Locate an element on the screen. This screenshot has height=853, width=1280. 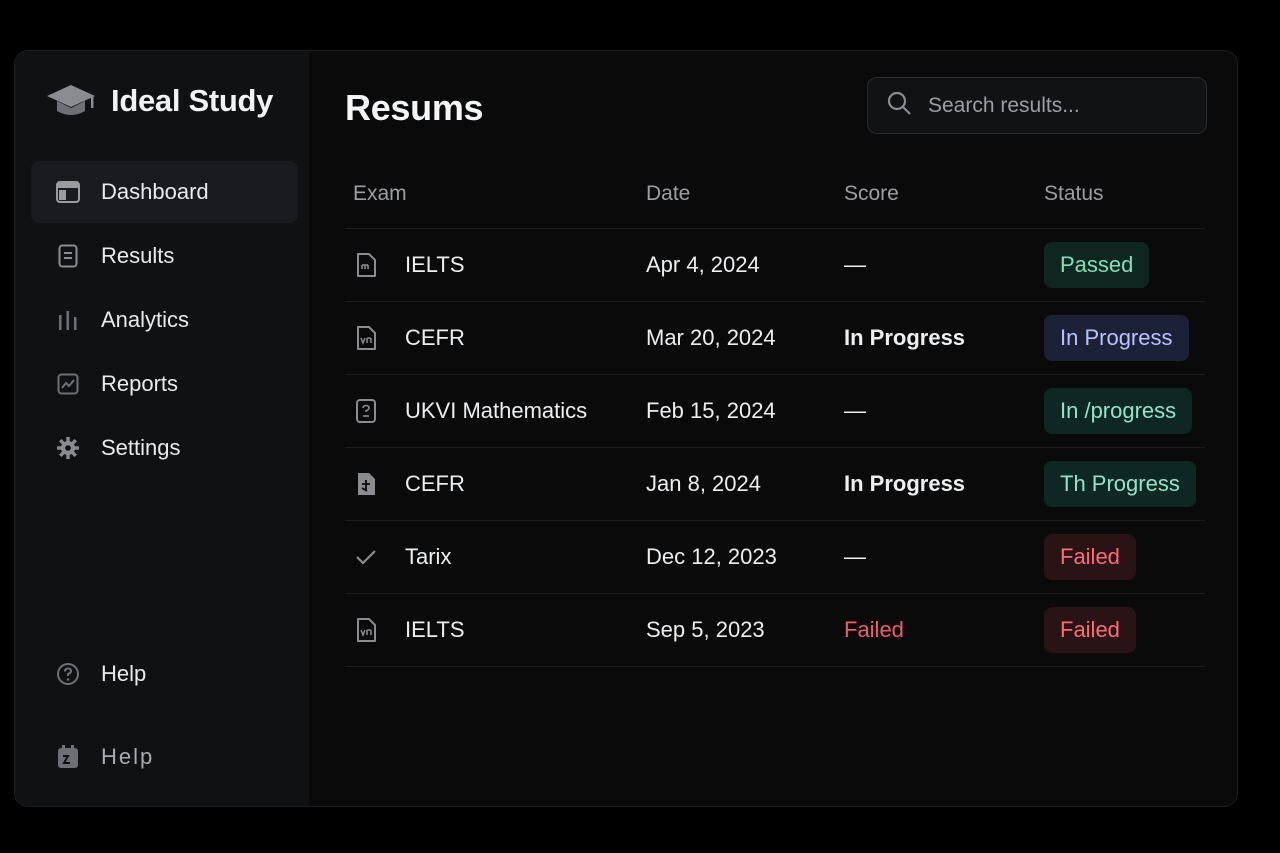
exam-date: Dec 12, 2023 is located at coordinates (711, 556).